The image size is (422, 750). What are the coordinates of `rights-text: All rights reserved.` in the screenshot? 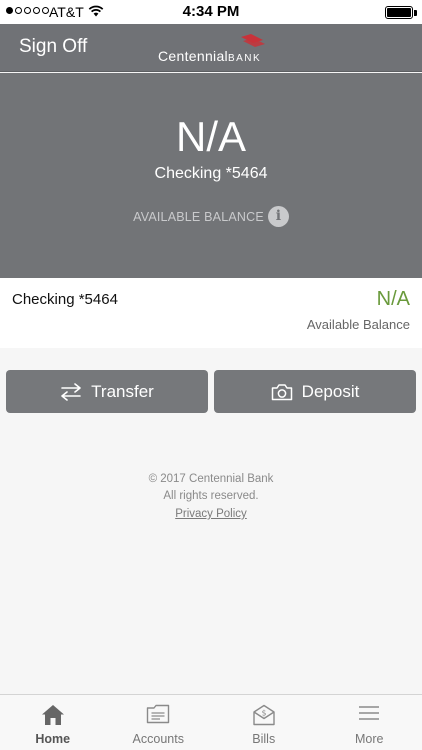 It's located at (211, 496).